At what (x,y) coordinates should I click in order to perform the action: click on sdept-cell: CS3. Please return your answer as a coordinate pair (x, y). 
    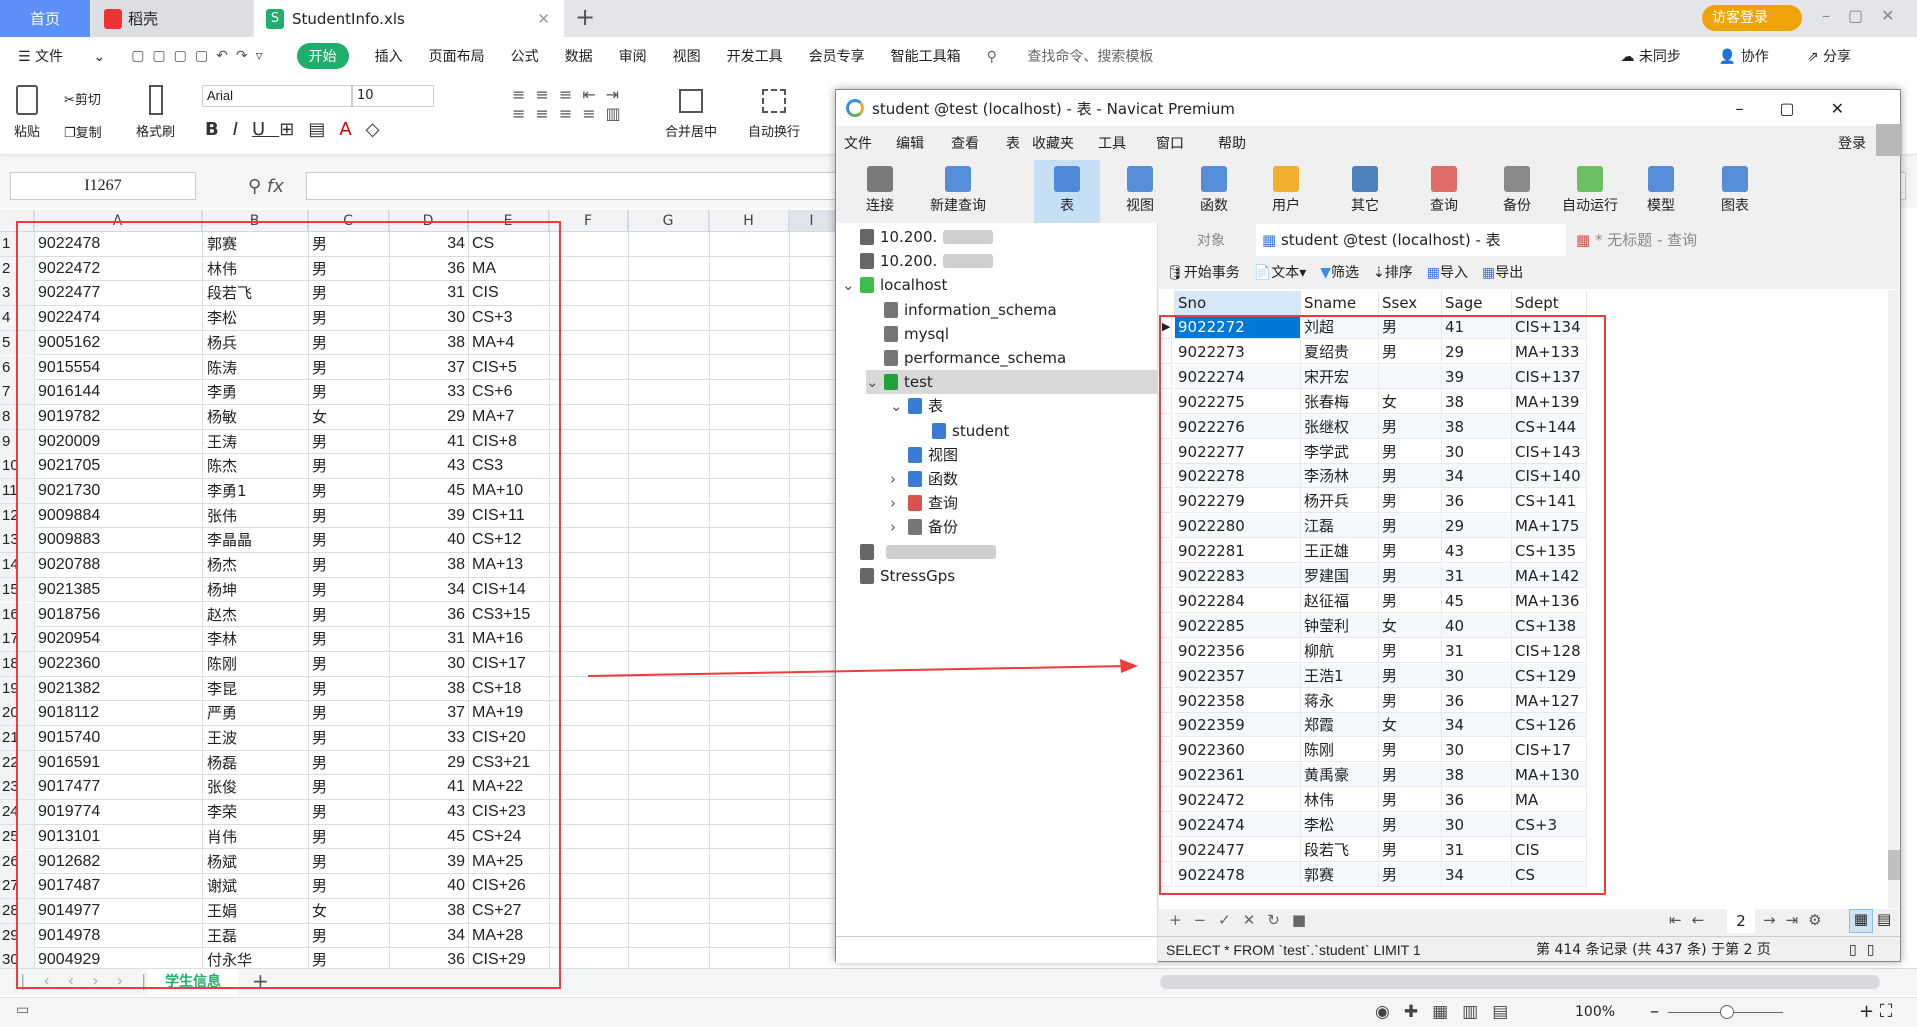
    Looking at the image, I should click on (487, 466).